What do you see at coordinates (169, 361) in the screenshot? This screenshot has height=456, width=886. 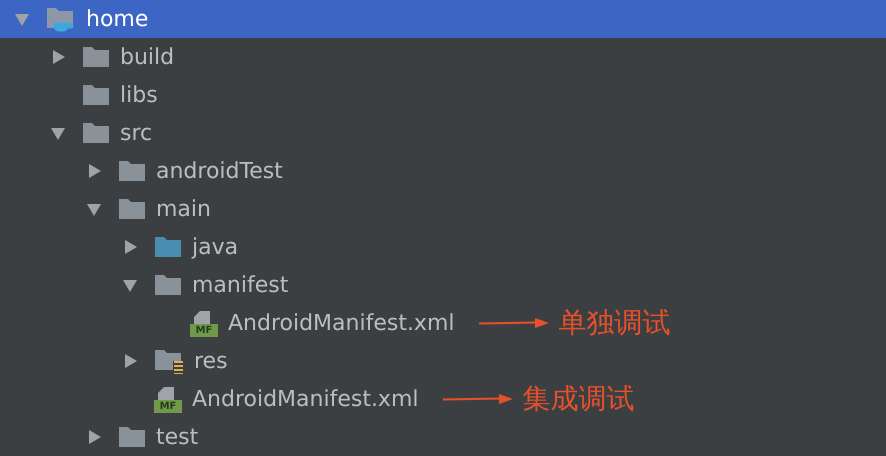 I see `resource-folder-icon` at bounding box center [169, 361].